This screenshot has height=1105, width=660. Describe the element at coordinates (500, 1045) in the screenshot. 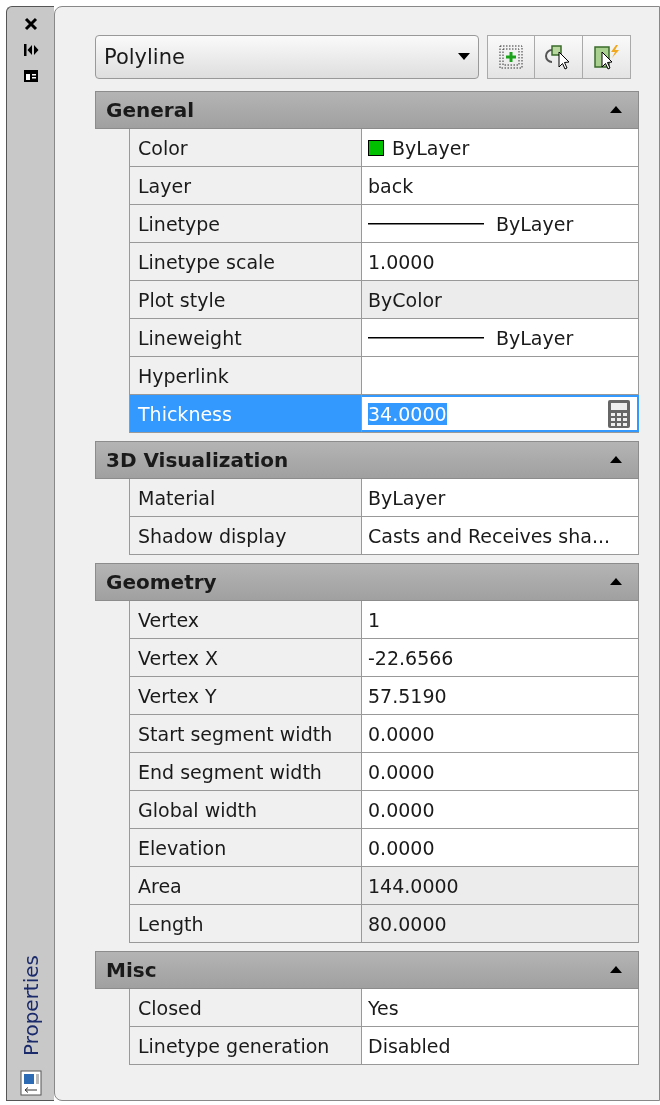

I see `property-value: Disabled` at that location.